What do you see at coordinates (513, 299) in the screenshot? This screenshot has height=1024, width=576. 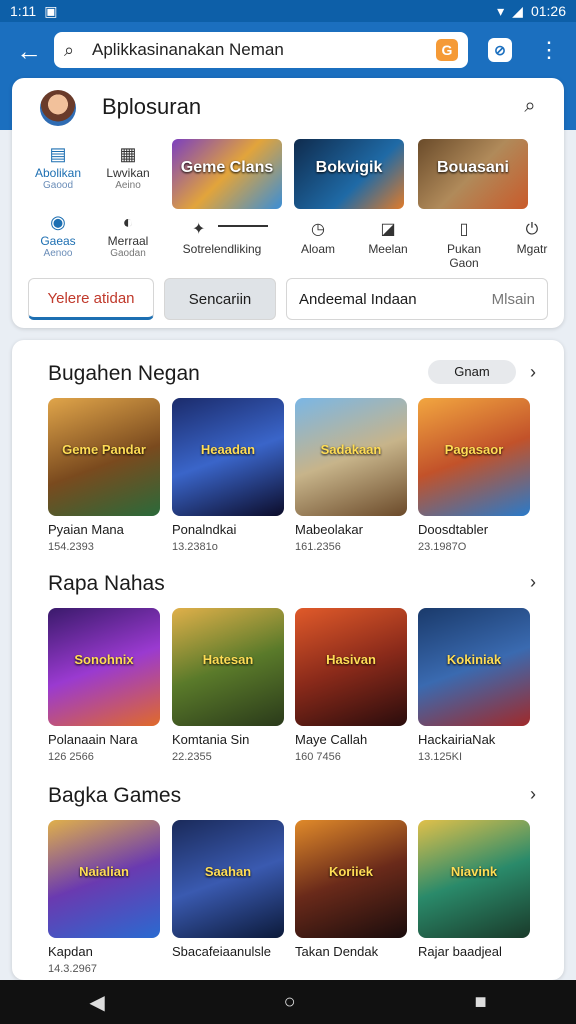 I see `tab-misc: Mlsain` at bounding box center [513, 299].